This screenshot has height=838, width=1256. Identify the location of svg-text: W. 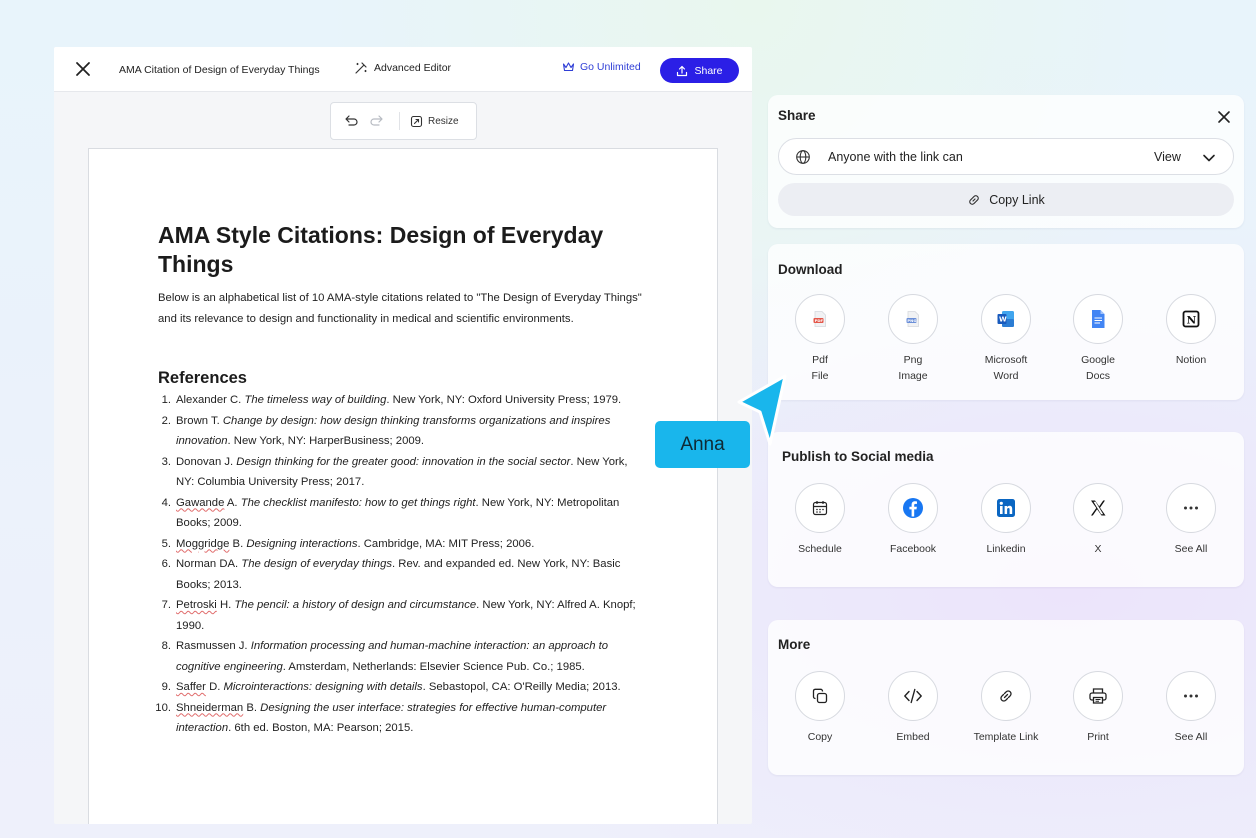
(1003, 320).